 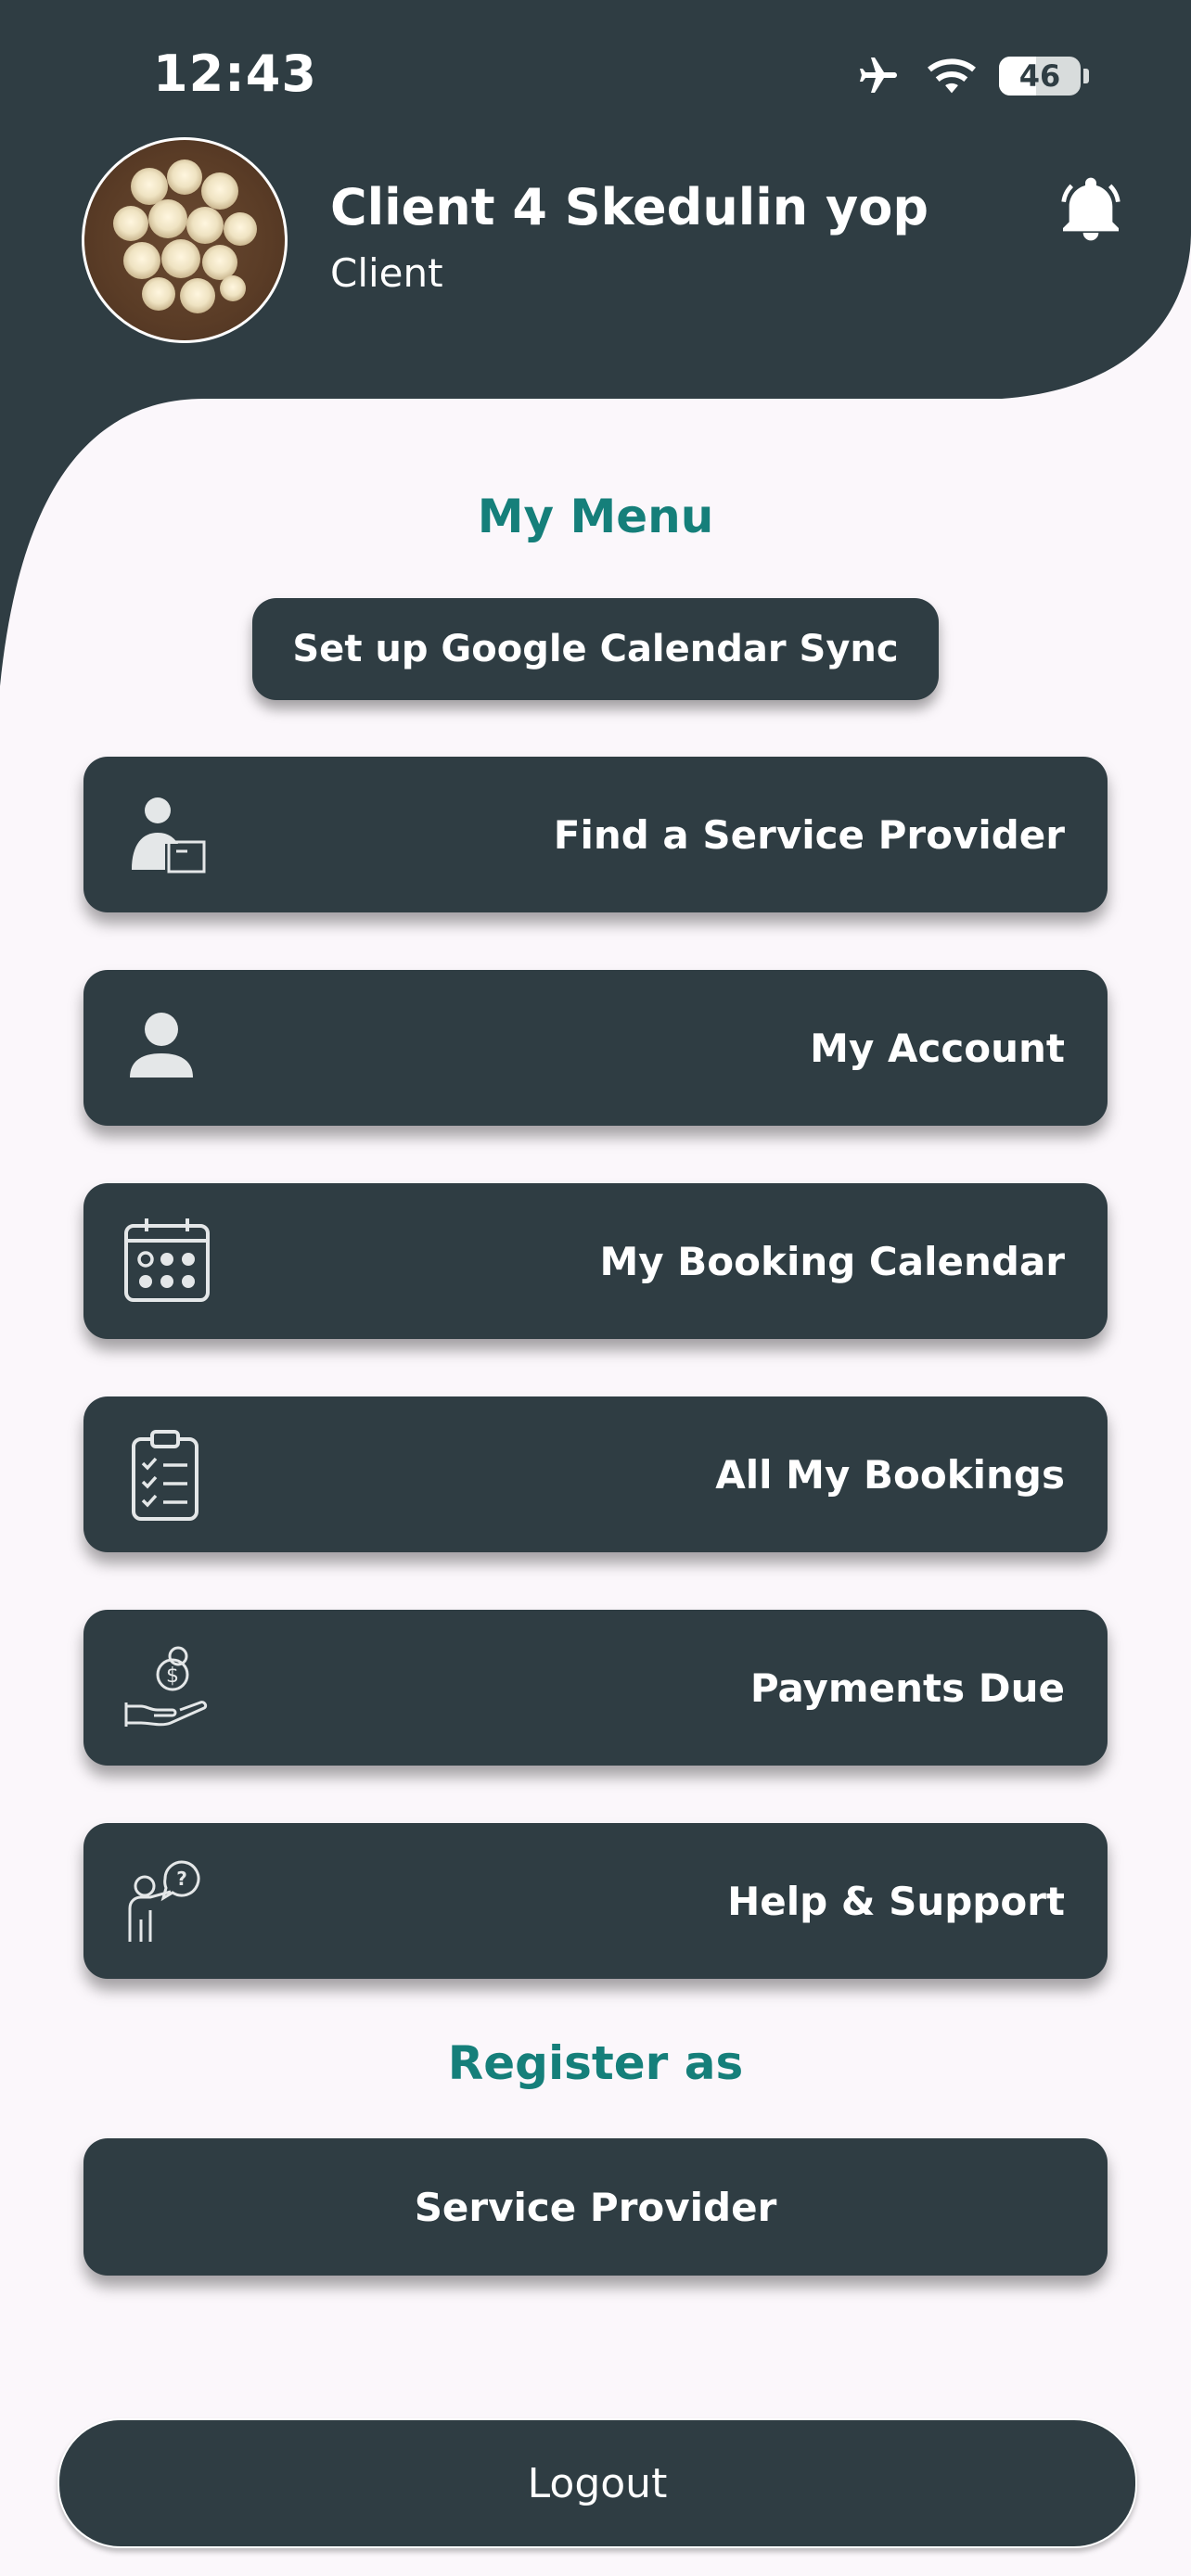 I want to click on help-support-icon: ?, so click(x=172, y=1901).